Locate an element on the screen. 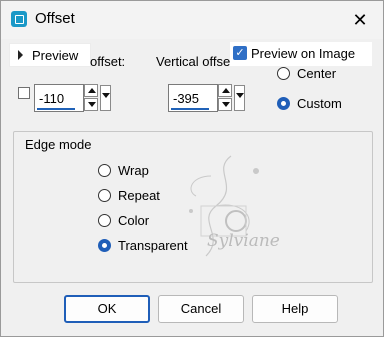 The width and height of the screenshot is (384, 337). vertical-offset-input: -395 is located at coordinates (193, 98).